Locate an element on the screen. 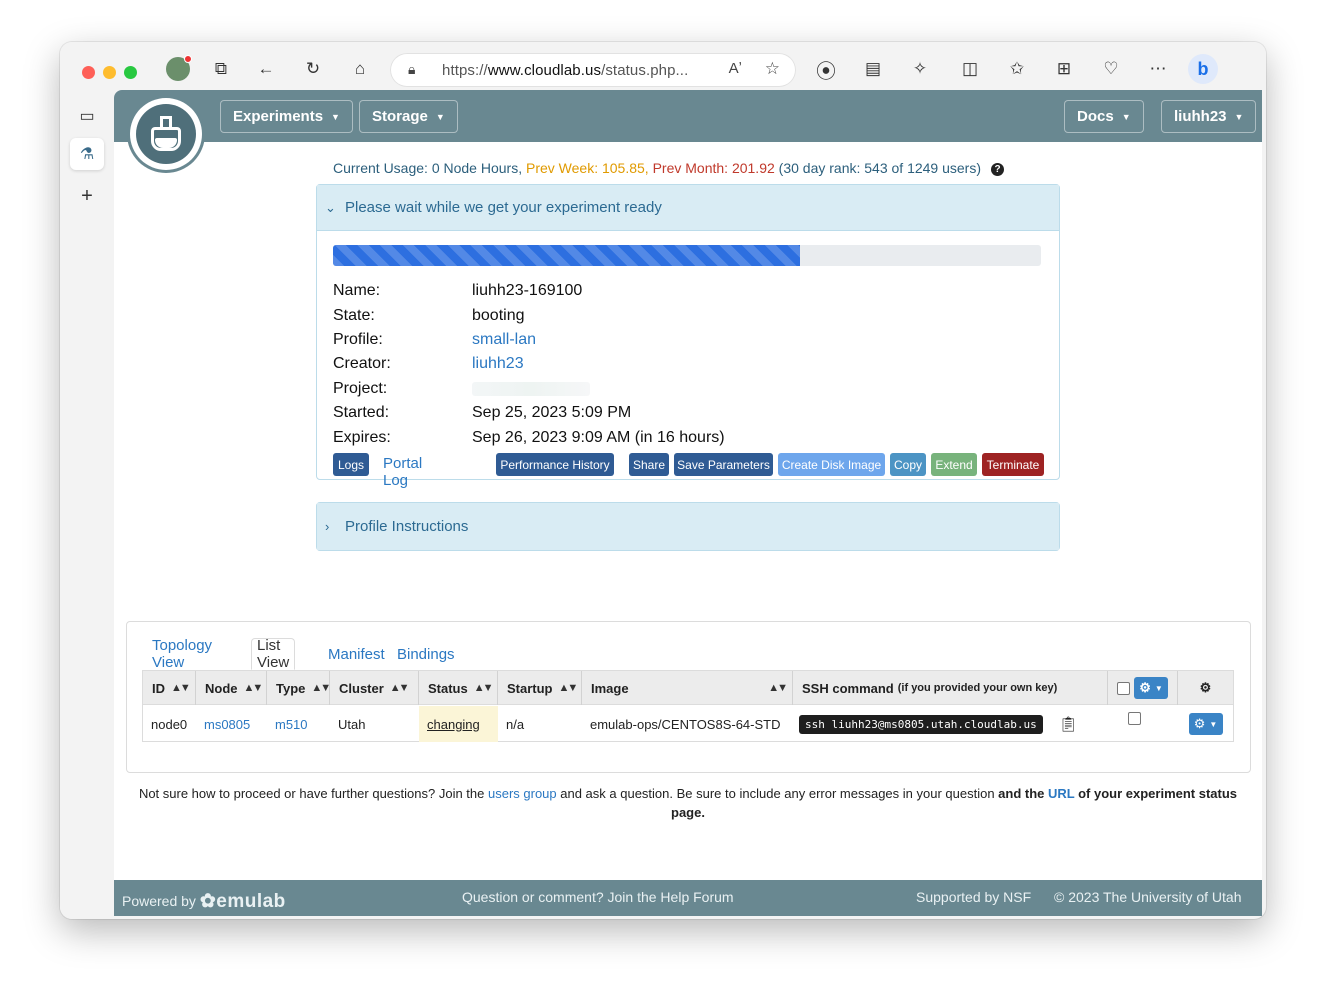  bing-copilot-icon: b is located at coordinates (1203, 69).